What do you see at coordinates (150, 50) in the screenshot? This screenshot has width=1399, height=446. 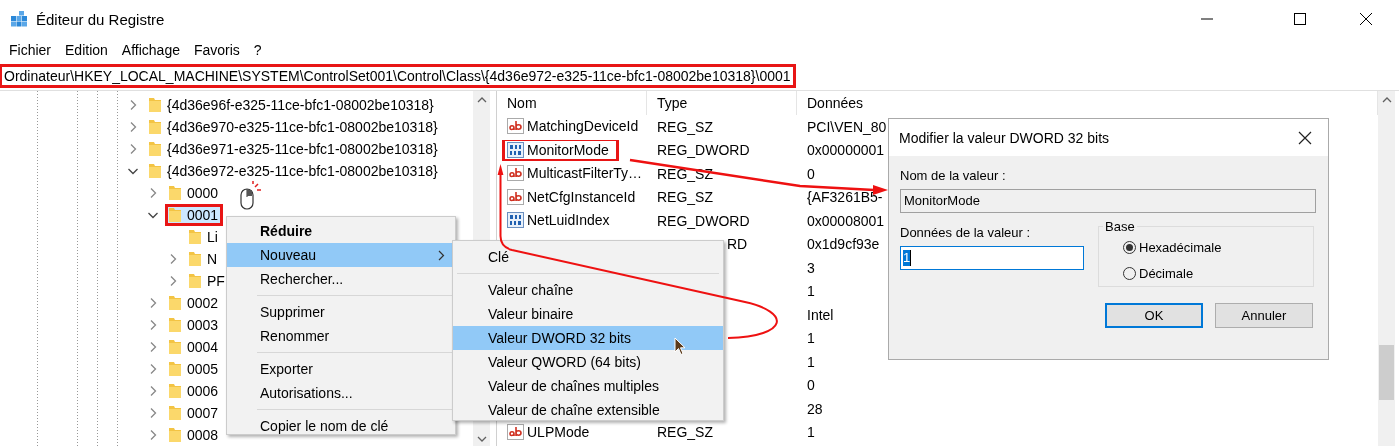 I see `menu-item: Affichage` at bounding box center [150, 50].